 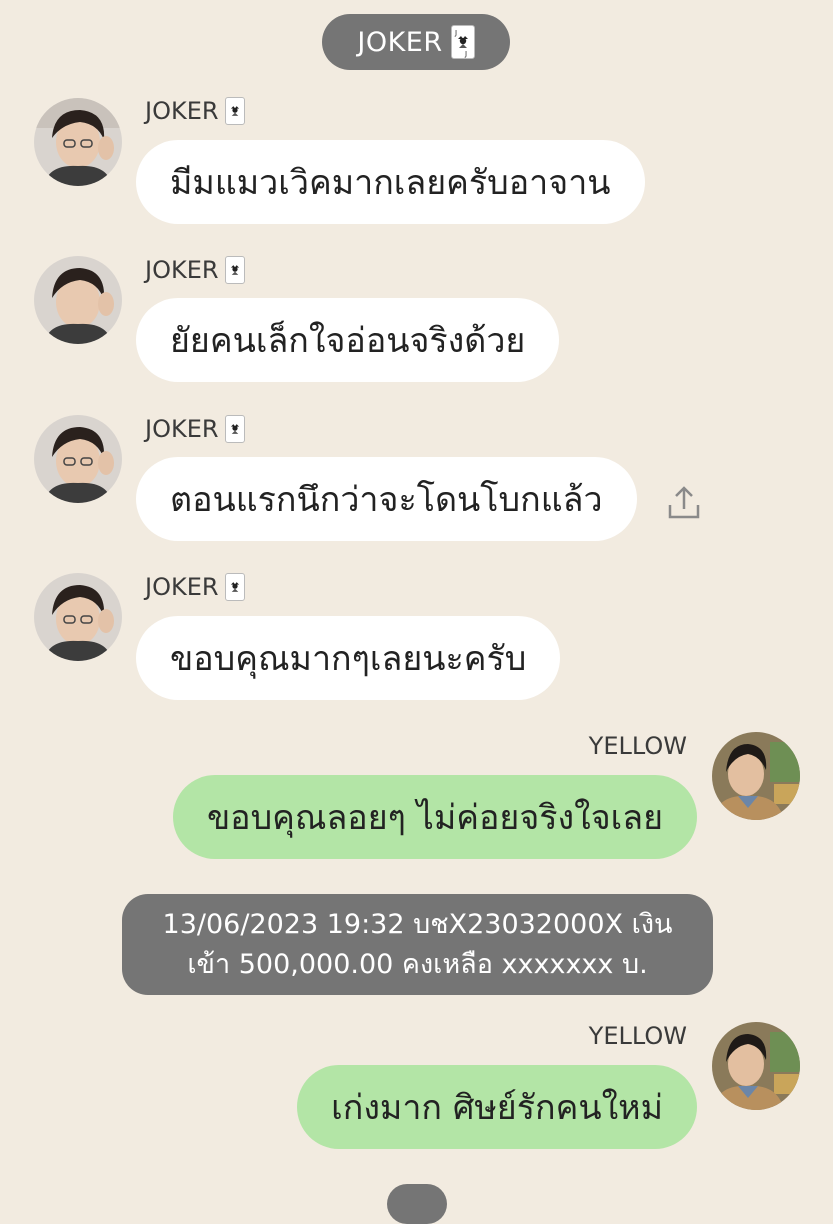 I want to click on message-text: ตอนแรกนึกว่าจะโดนโบกแล้ว, so click(x=386, y=500).